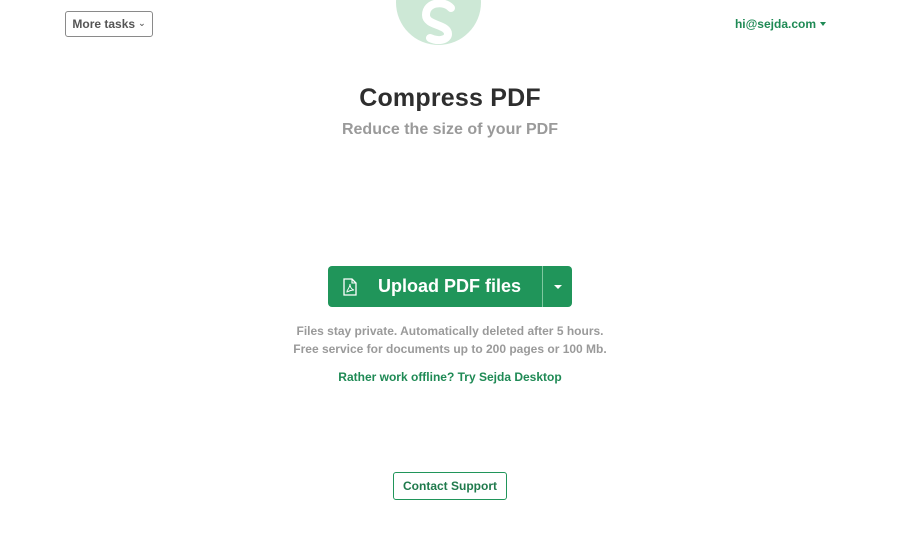 The height and width of the screenshot is (538, 900). Describe the element at coordinates (450, 377) in the screenshot. I see `desktop-app-link: Rather work offline? Try Sejda Desktop` at that location.